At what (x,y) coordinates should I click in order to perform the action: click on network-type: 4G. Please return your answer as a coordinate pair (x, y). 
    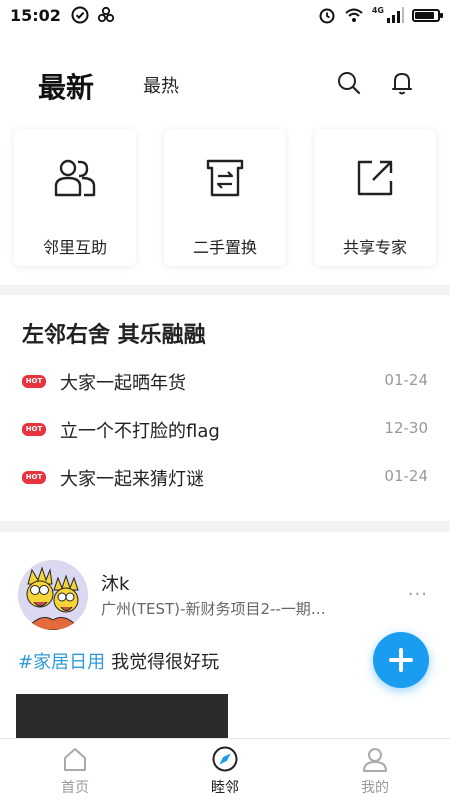
    Looking at the image, I should click on (377, 10).